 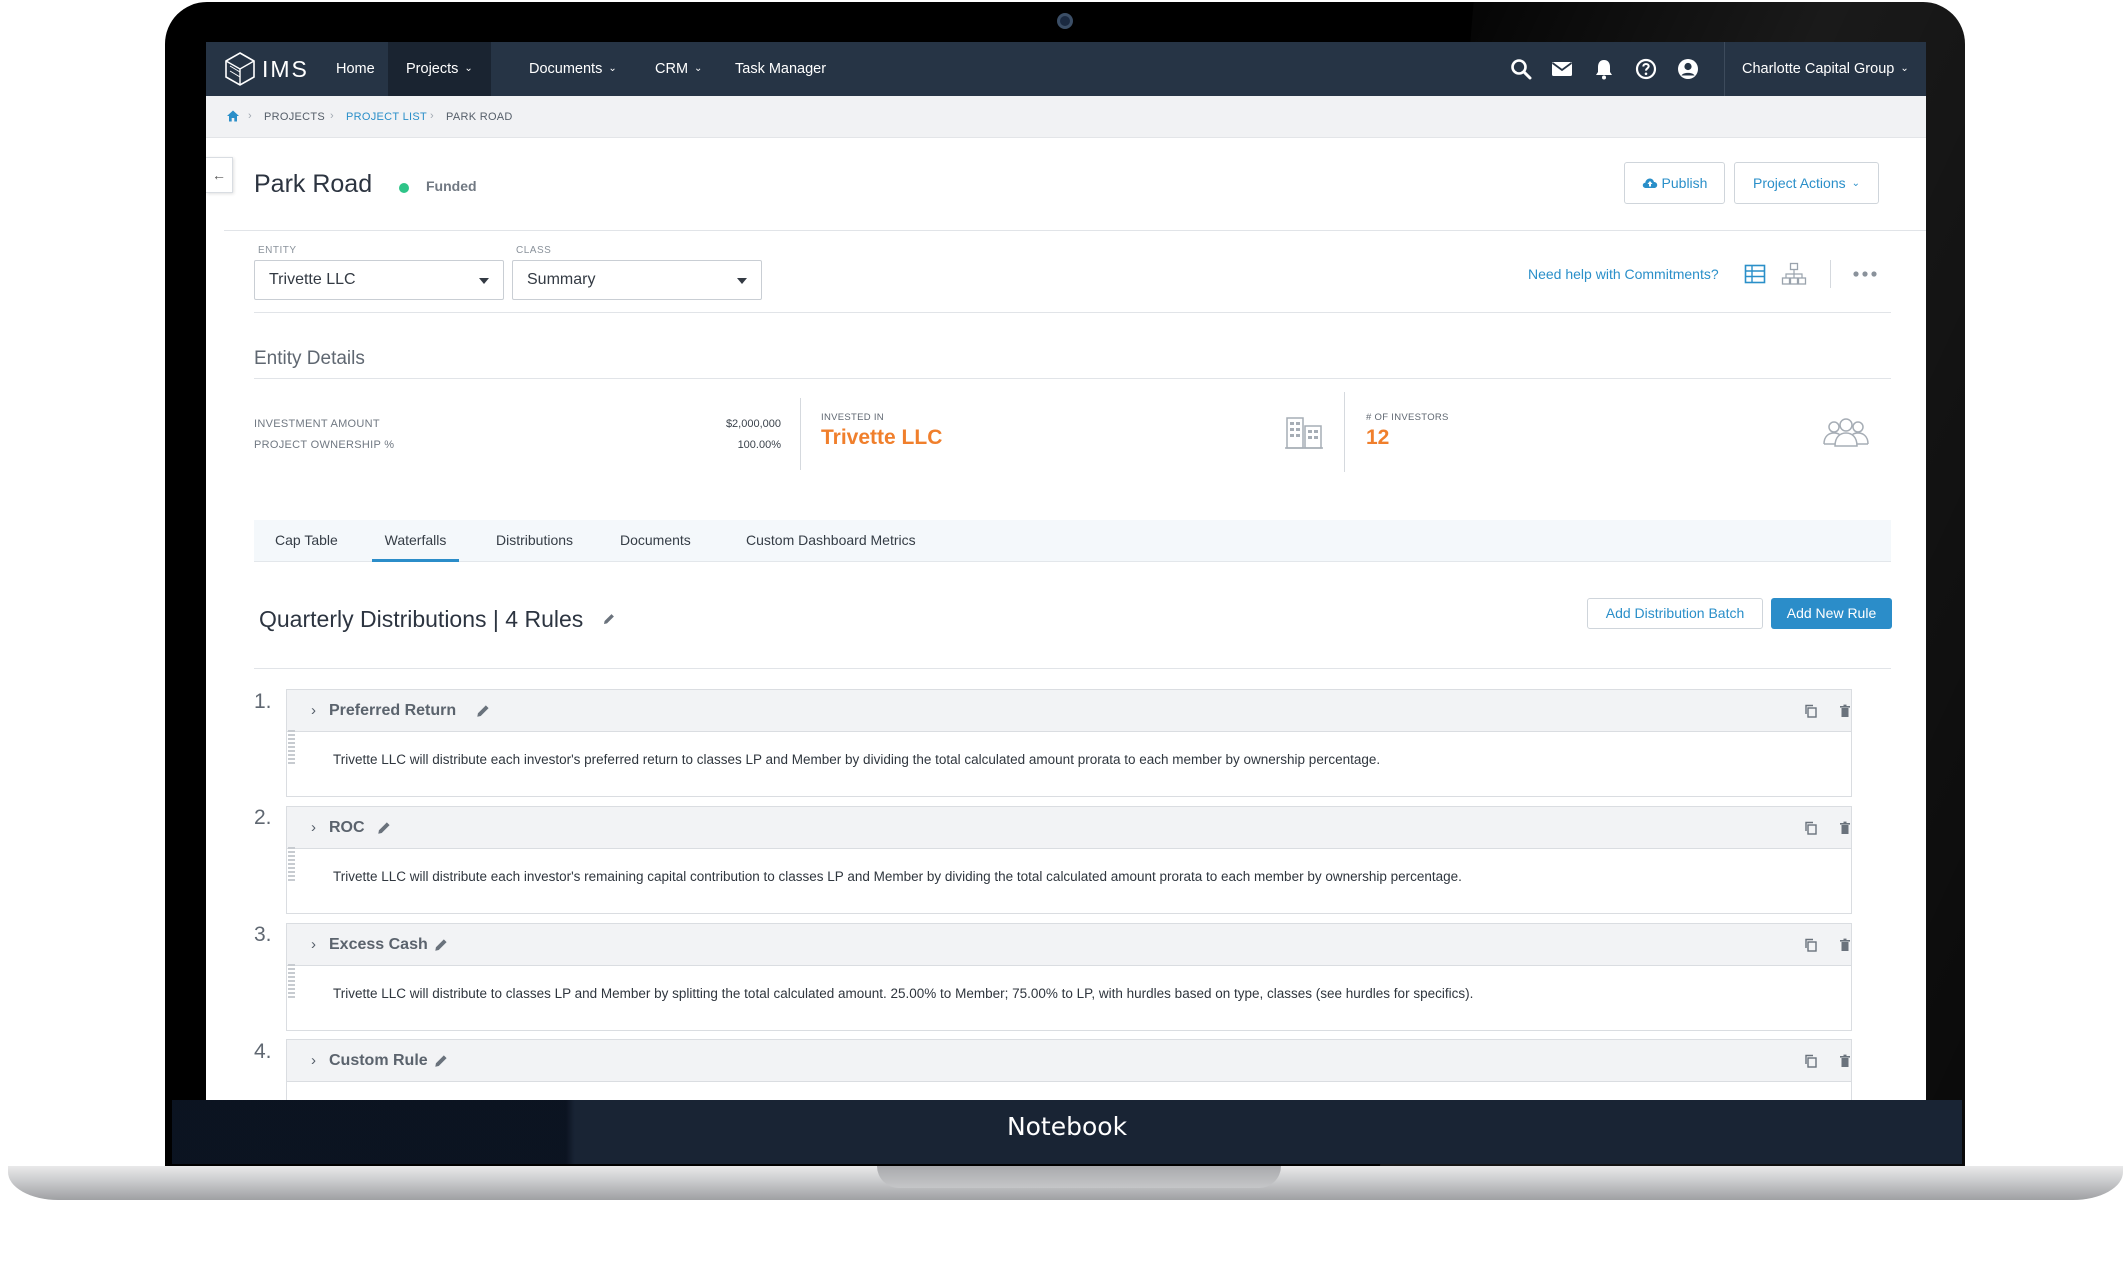 I want to click on nav-task-manager: Task Manager, so click(x=780, y=69).